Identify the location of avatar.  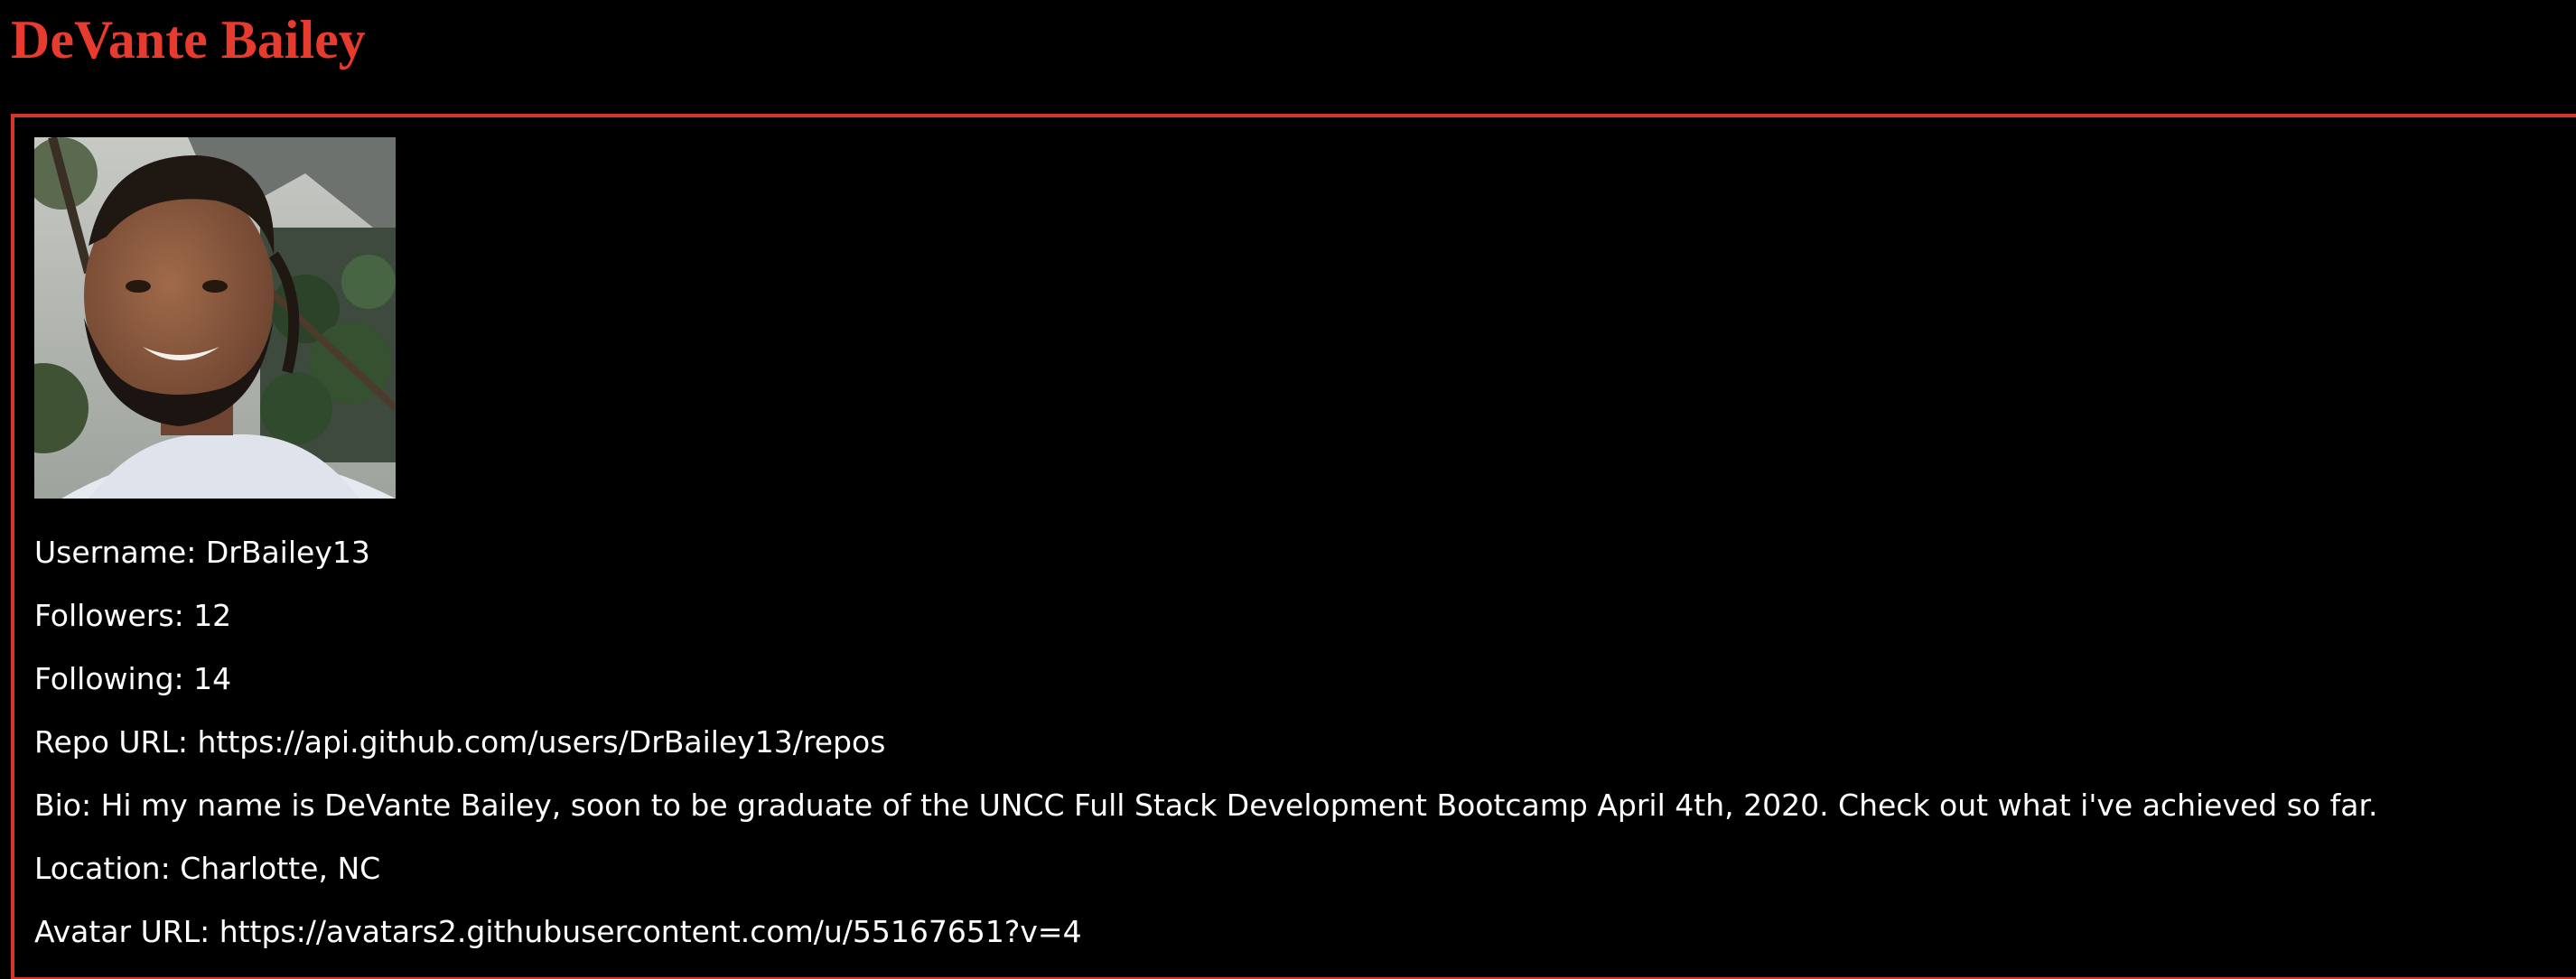
(215, 318).